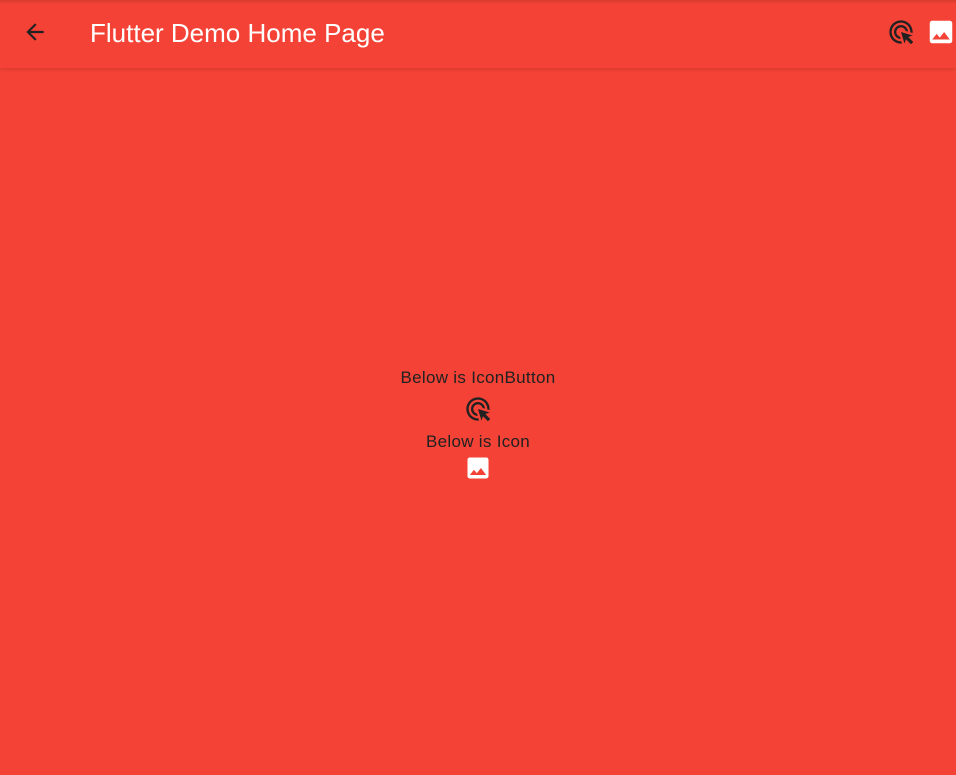  I want to click on page-title: Flutter Demo Home Page, so click(237, 33).